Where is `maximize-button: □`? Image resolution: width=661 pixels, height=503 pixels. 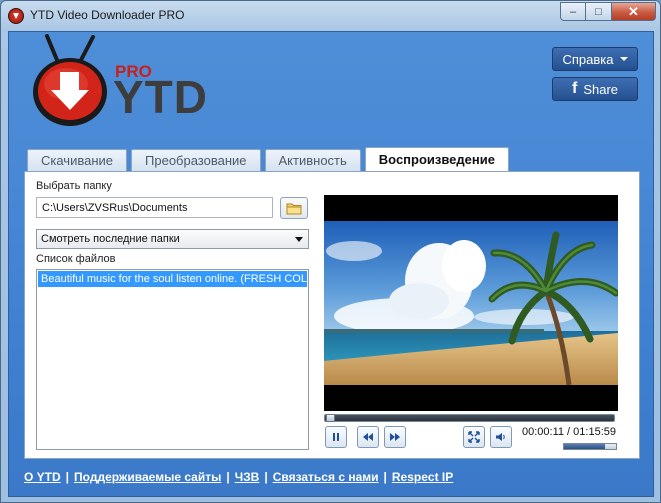
maximize-button: □ is located at coordinates (599, 11).